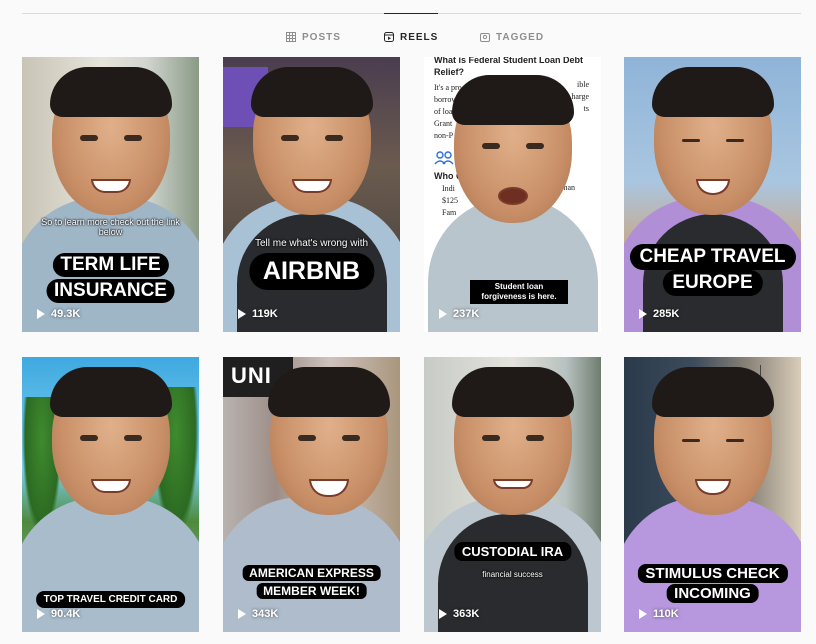 This screenshot has height=644, width=816. I want to click on view-count-label: 363K, so click(466, 614).